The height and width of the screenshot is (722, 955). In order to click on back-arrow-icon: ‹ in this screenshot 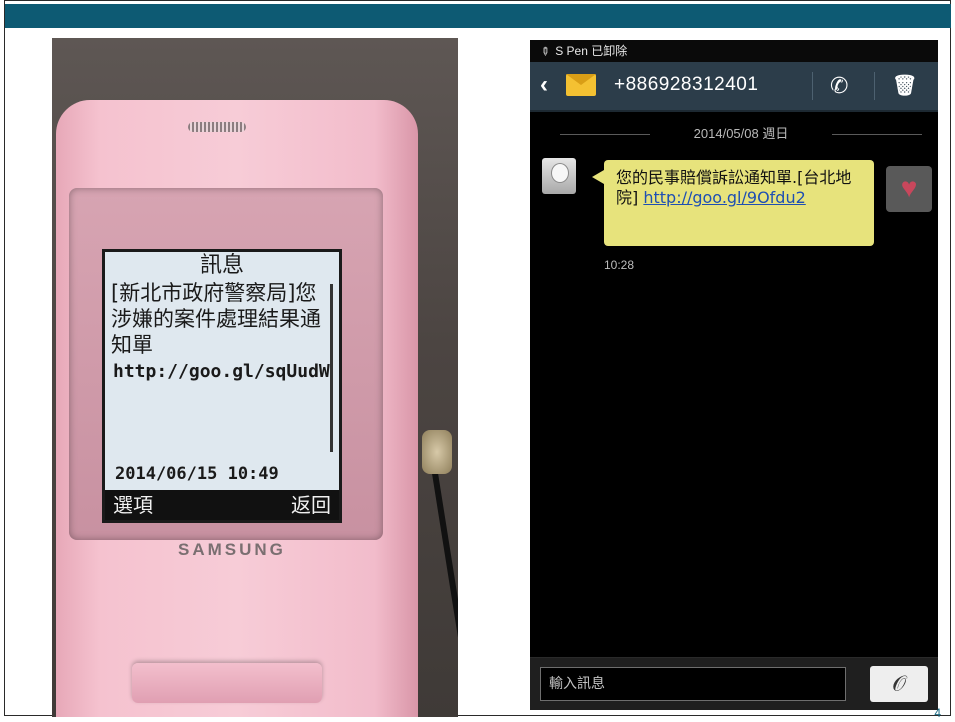, I will do `click(544, 85)`.